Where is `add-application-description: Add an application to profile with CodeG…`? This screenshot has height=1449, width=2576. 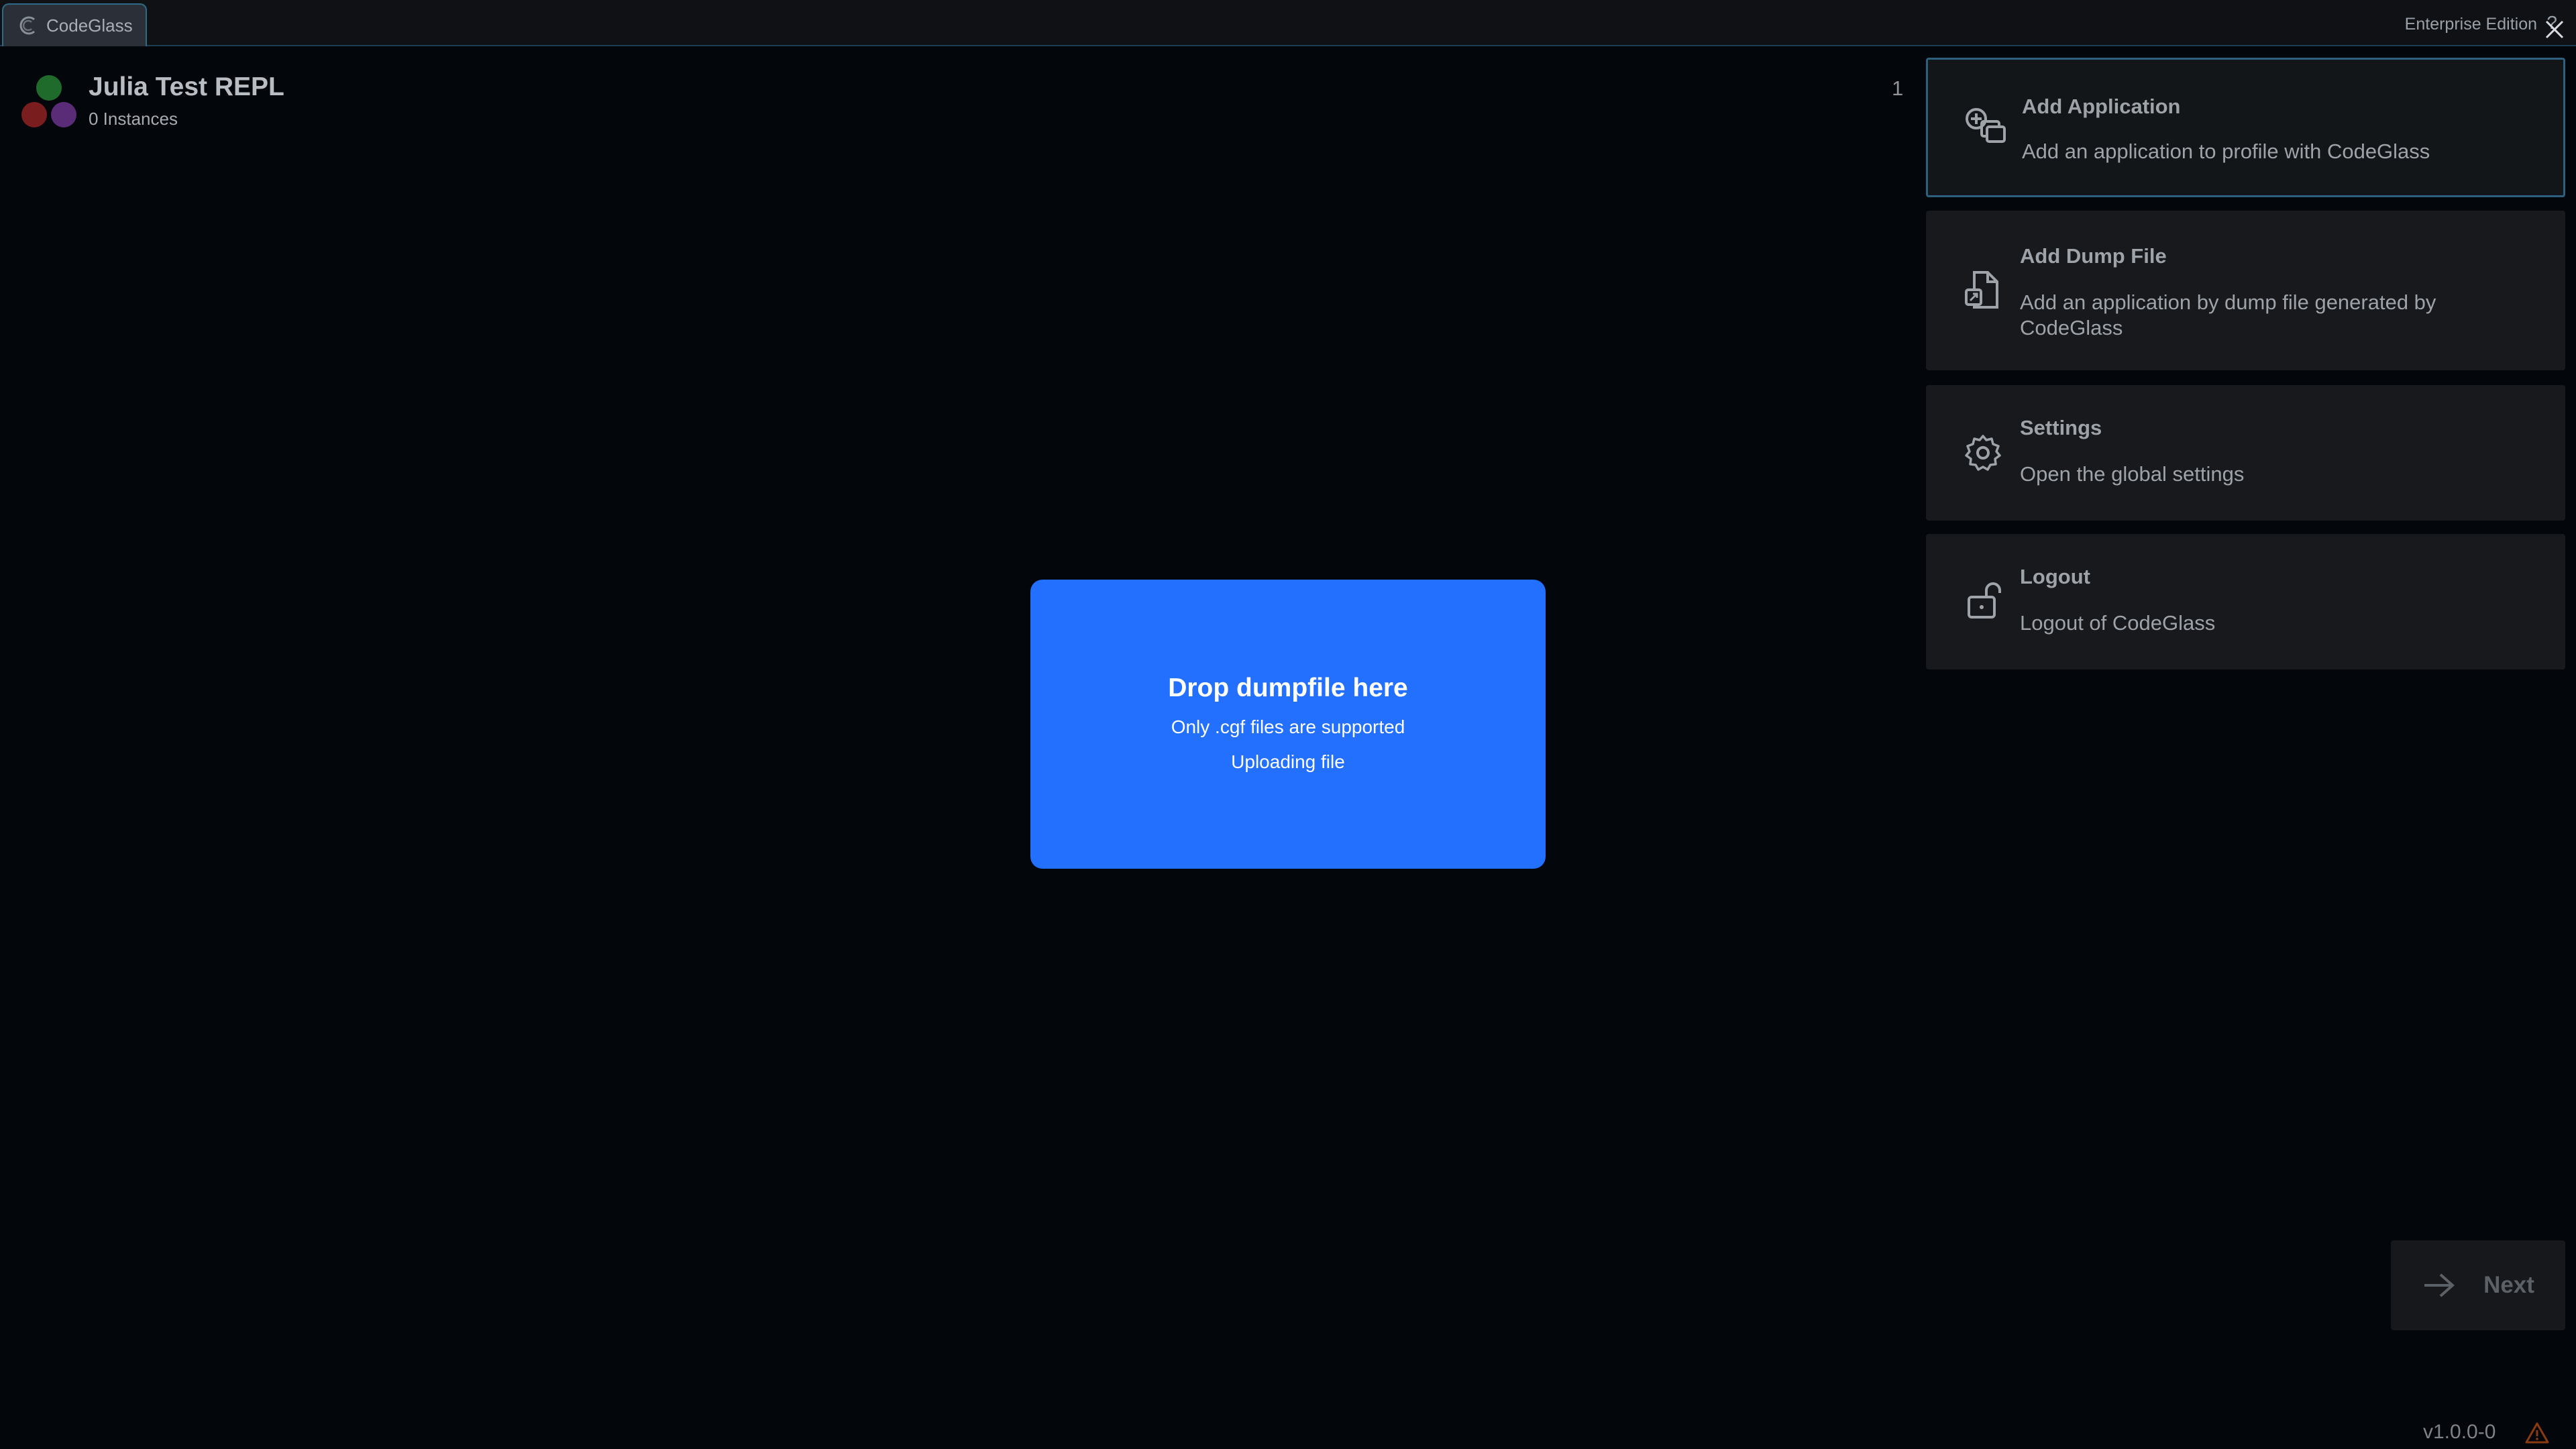
add-application-description: Add an application to profile with CodeG… is located at coordinates (2226, 151).